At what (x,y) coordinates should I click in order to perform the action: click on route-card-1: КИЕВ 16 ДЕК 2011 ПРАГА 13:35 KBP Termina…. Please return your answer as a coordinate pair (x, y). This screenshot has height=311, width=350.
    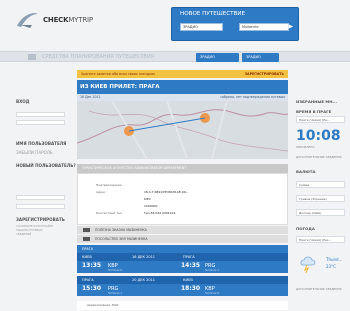
    Looking at the image, I should click on (182, 263).